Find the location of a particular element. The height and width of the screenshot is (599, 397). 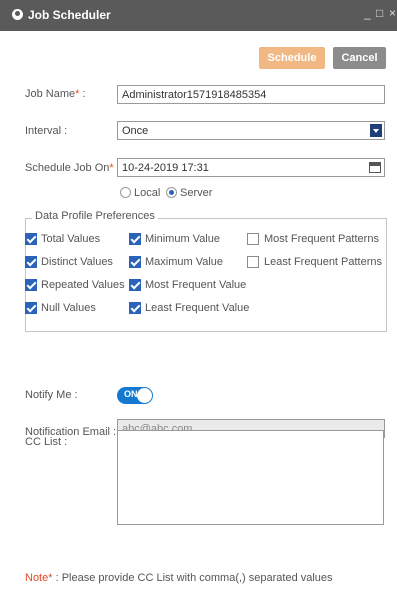

interval-label: Interval : is located at coordinates (46, 131).